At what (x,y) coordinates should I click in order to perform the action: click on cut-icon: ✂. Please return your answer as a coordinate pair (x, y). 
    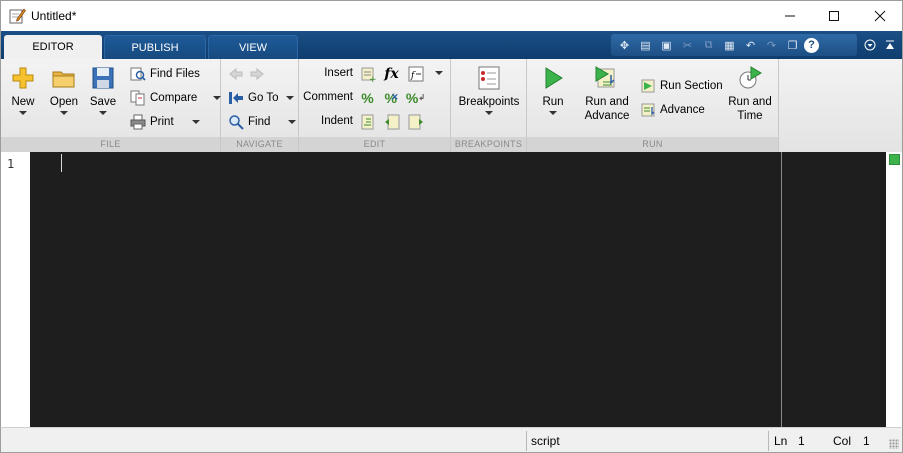
    Looking at the image, I should click on (687, 45).